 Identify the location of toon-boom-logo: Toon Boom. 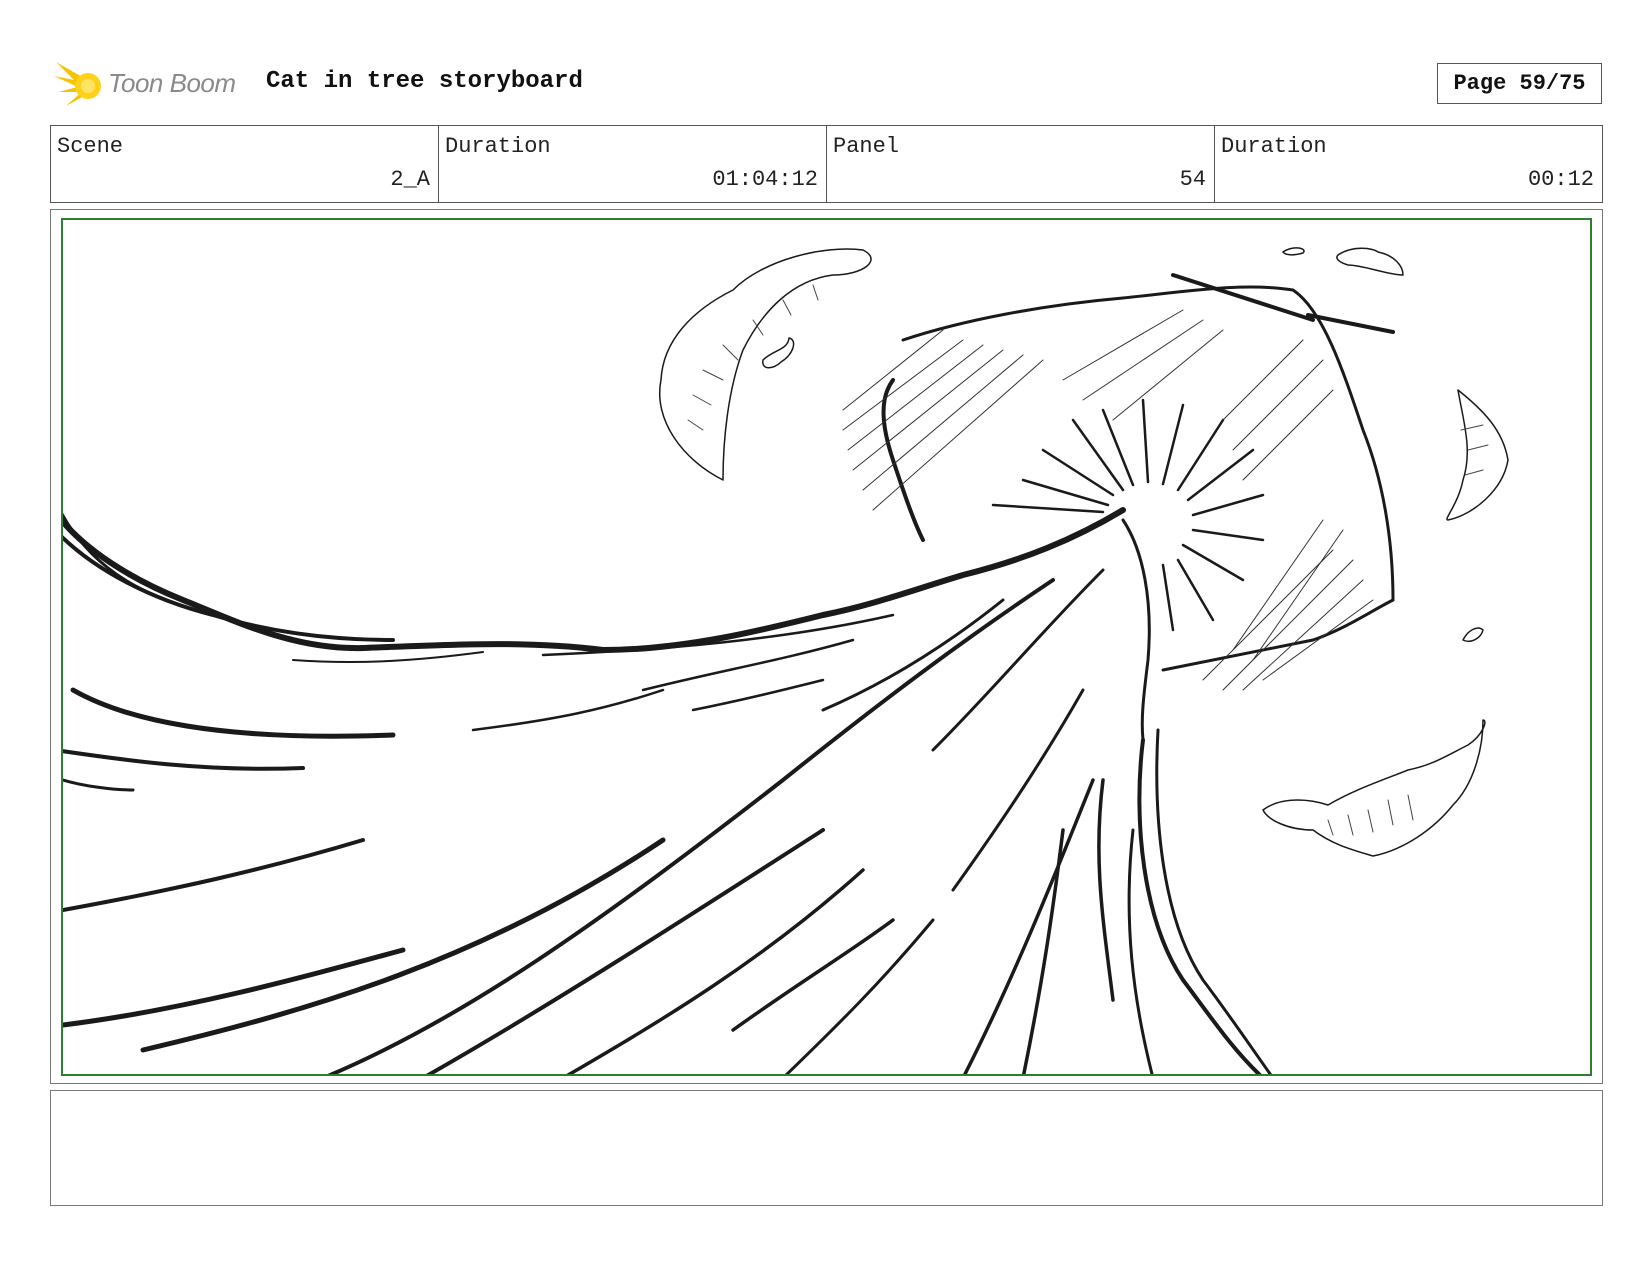
(152, 84).